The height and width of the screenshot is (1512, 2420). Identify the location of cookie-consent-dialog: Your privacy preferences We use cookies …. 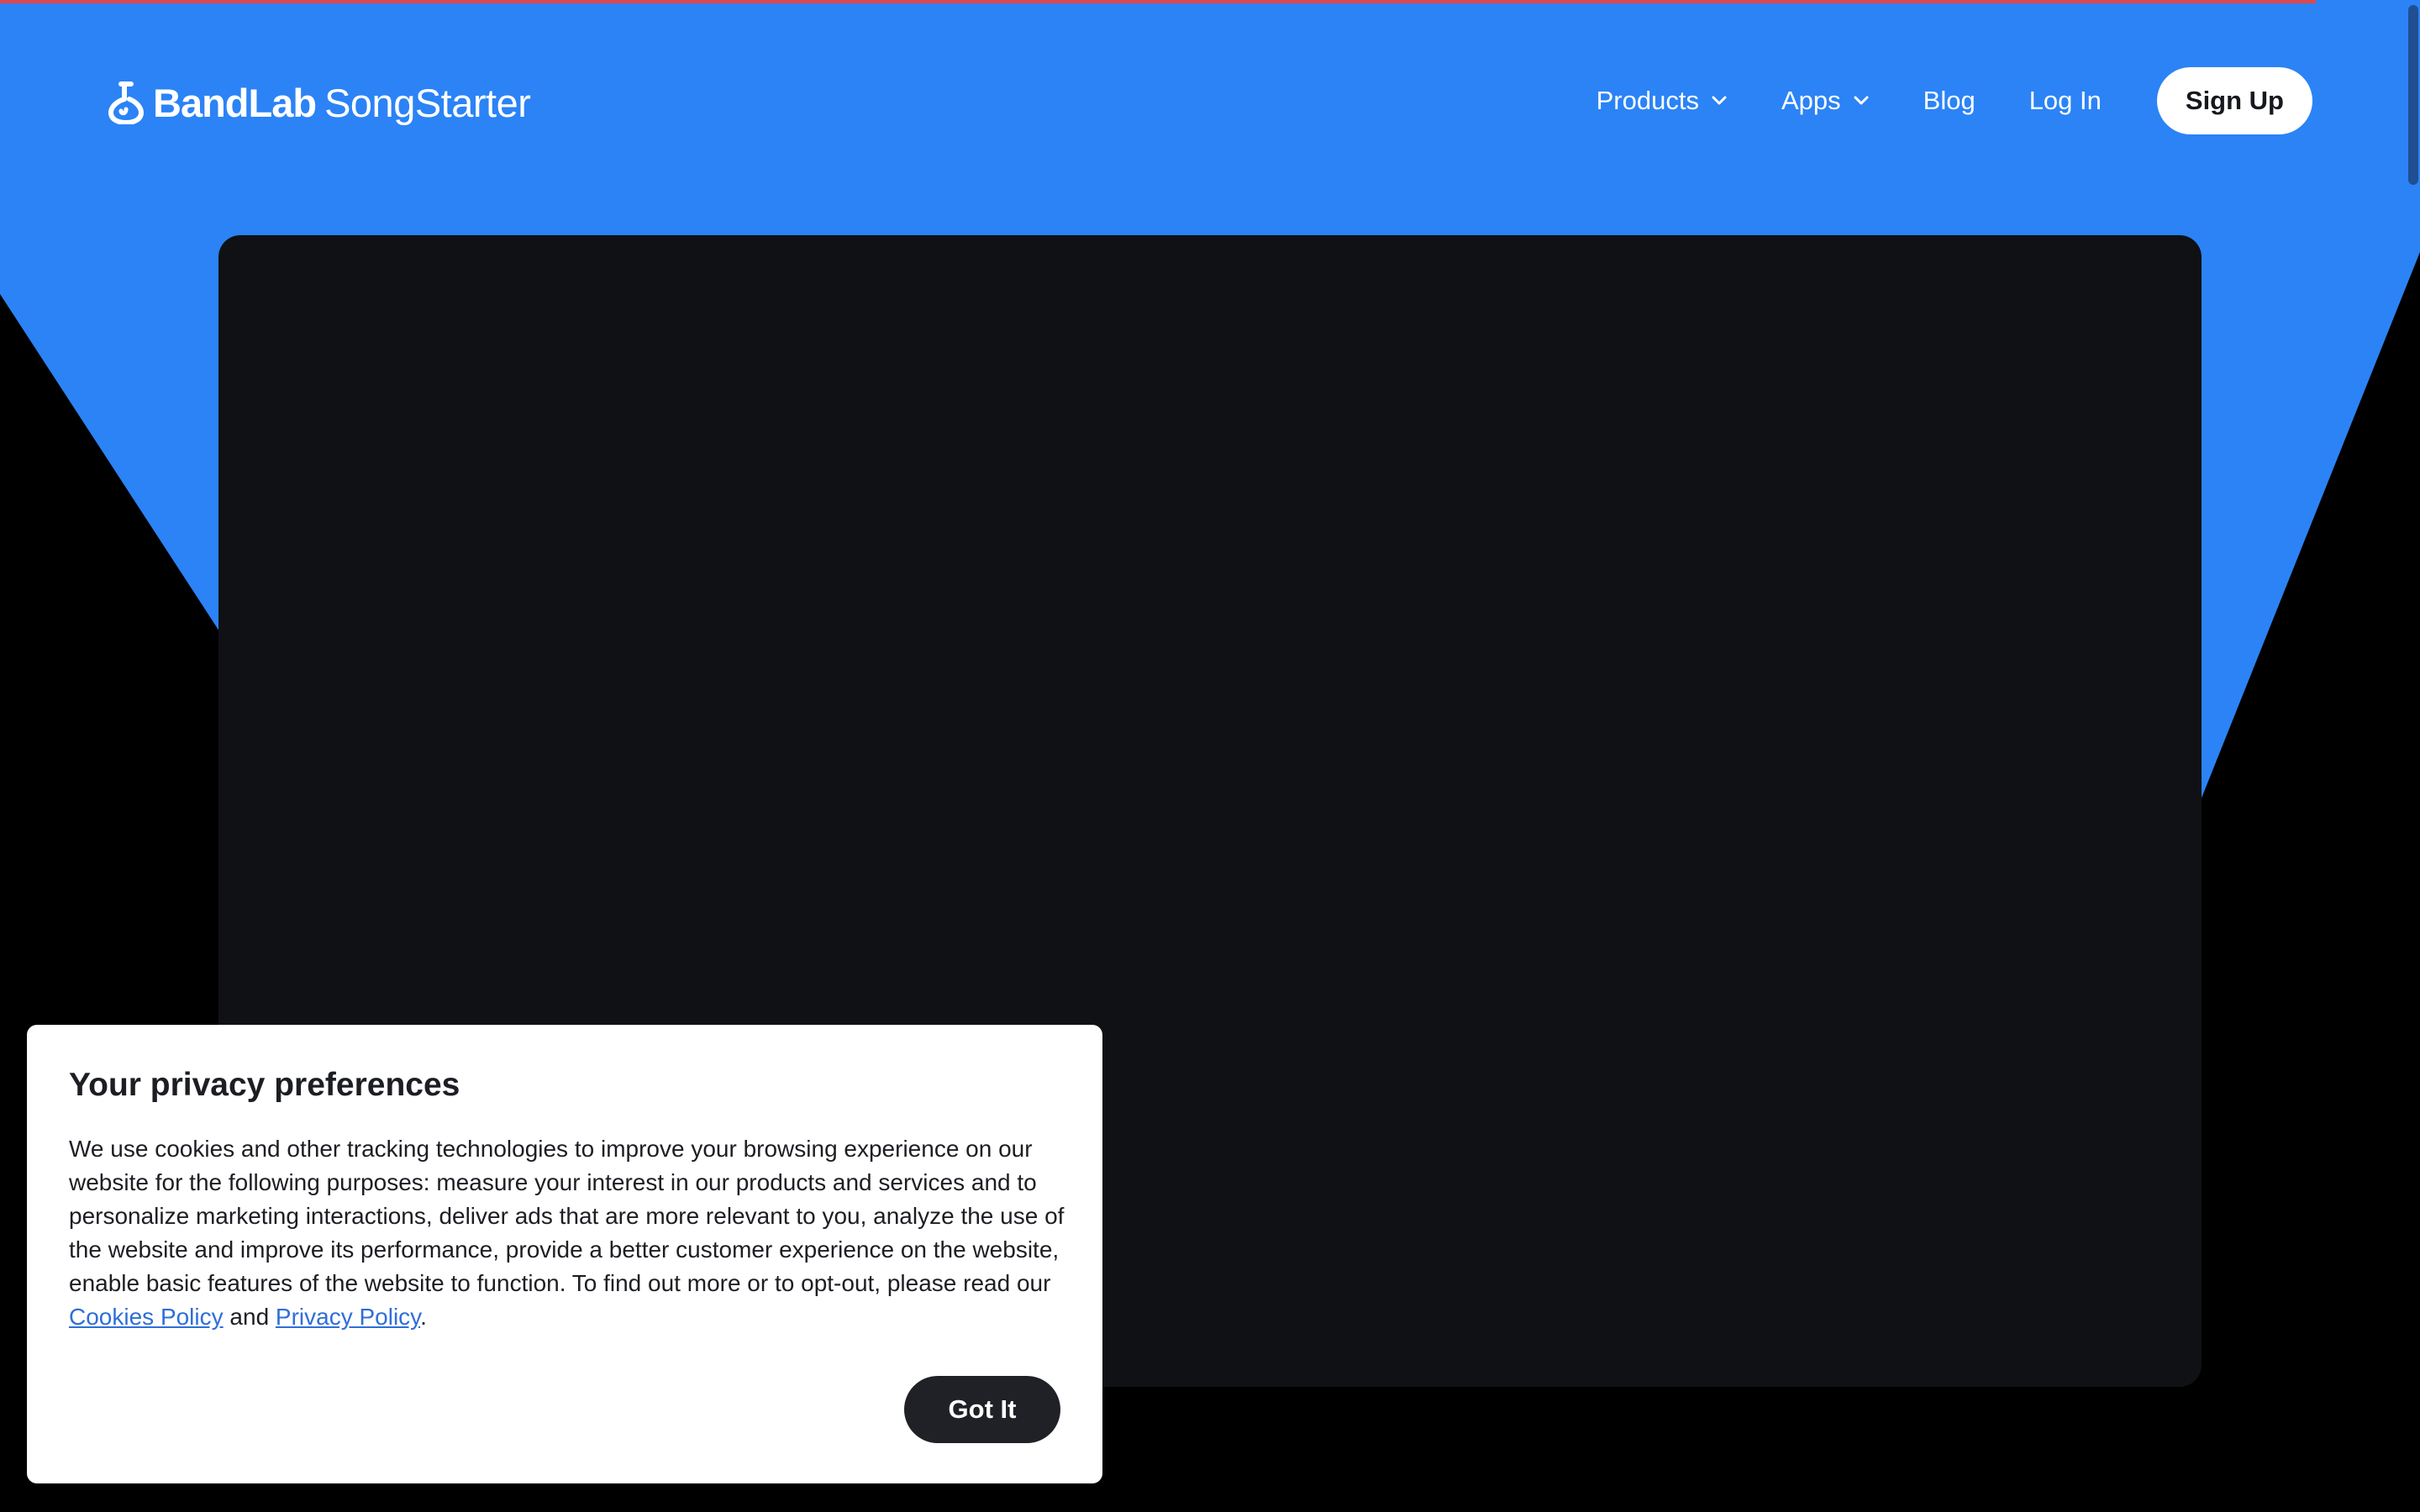
(564, 1254).